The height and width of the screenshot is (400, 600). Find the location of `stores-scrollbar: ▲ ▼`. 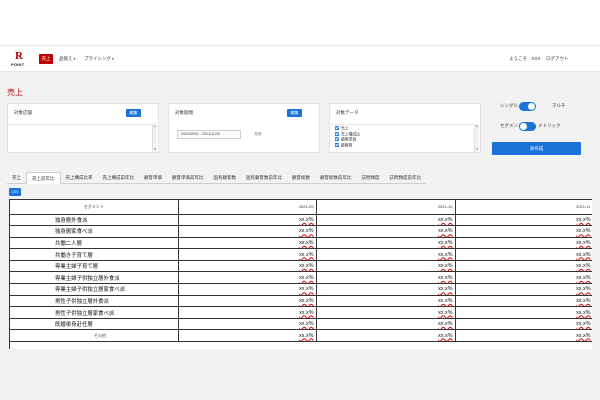

stores-scrollbar: ▲ ▼ is located at coordinates (154, 138).